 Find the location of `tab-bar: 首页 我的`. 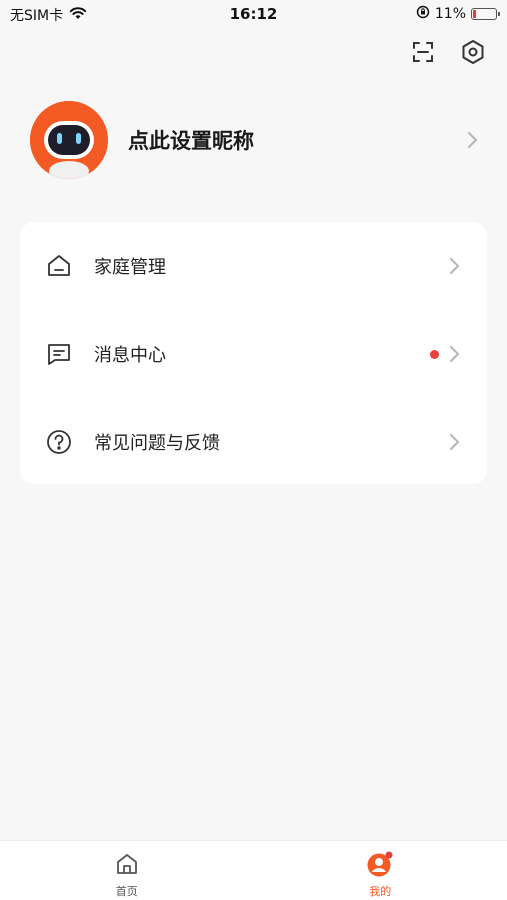

tab-bar: 首页 我的 is located at coordinates (253, 870).